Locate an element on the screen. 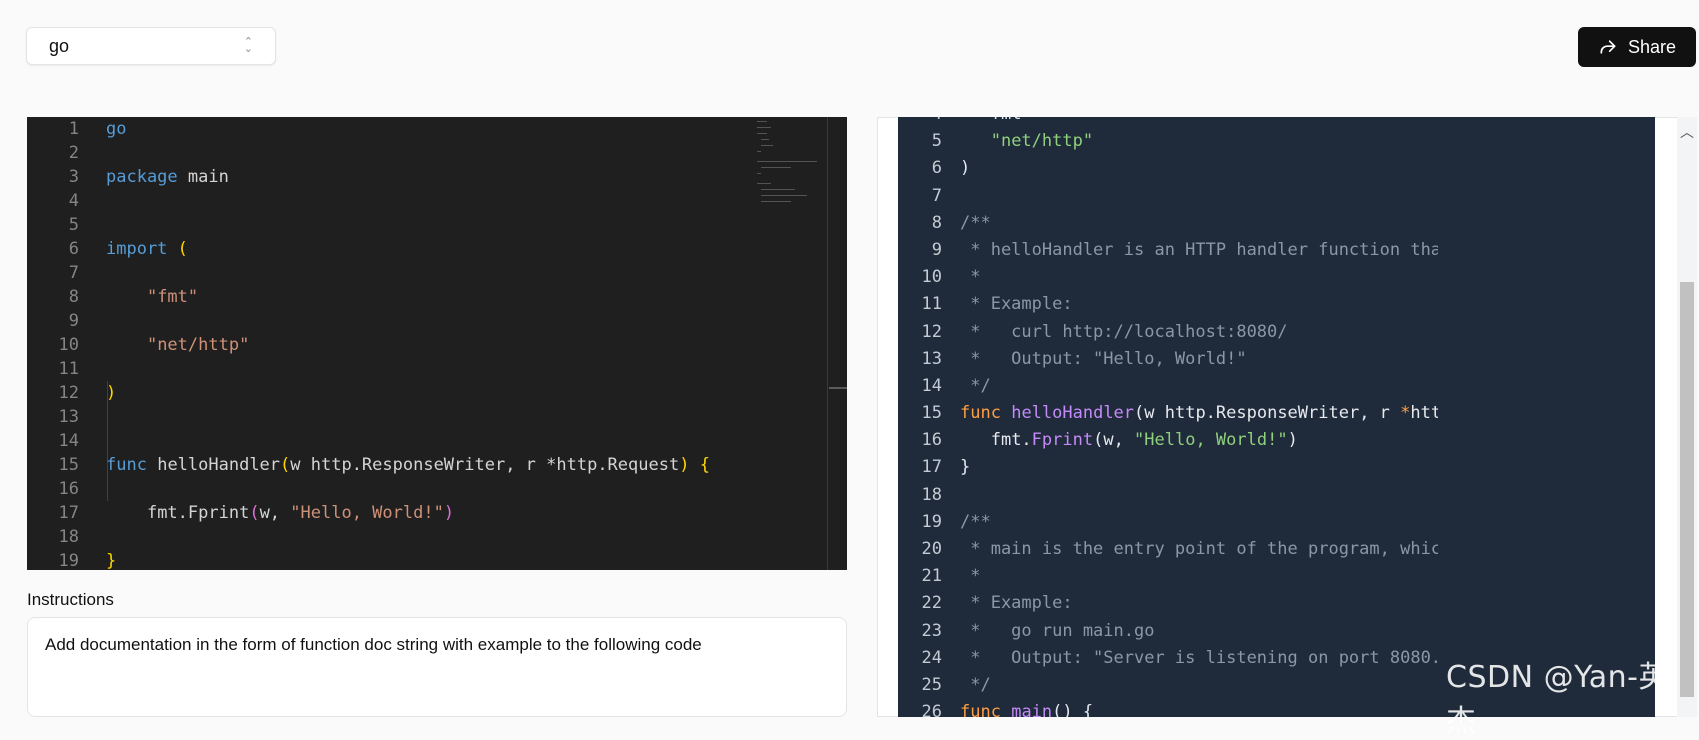 This screenshot has width=1699, height=740. code-line: go is located at coordinates (116, 129).